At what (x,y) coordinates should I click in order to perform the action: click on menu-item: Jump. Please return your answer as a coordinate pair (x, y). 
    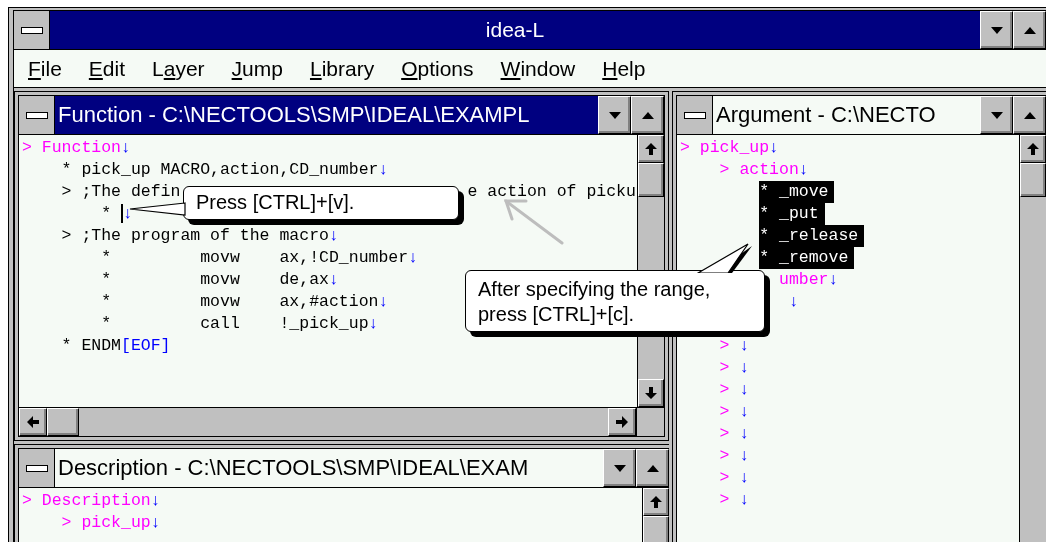
    Looking at the image, I should click on (257, 68).